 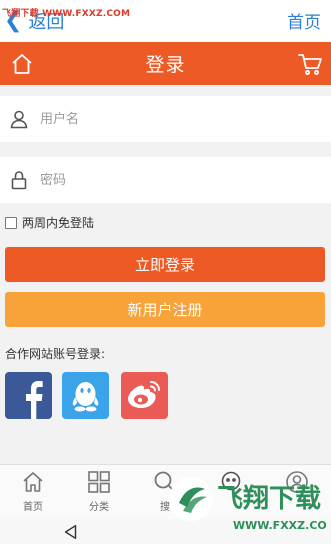 What do you see at coordinates (58, 223) in the screenshot?
I see `remember-me-label: 两周内免登陆` at bounding box center [58, 223].